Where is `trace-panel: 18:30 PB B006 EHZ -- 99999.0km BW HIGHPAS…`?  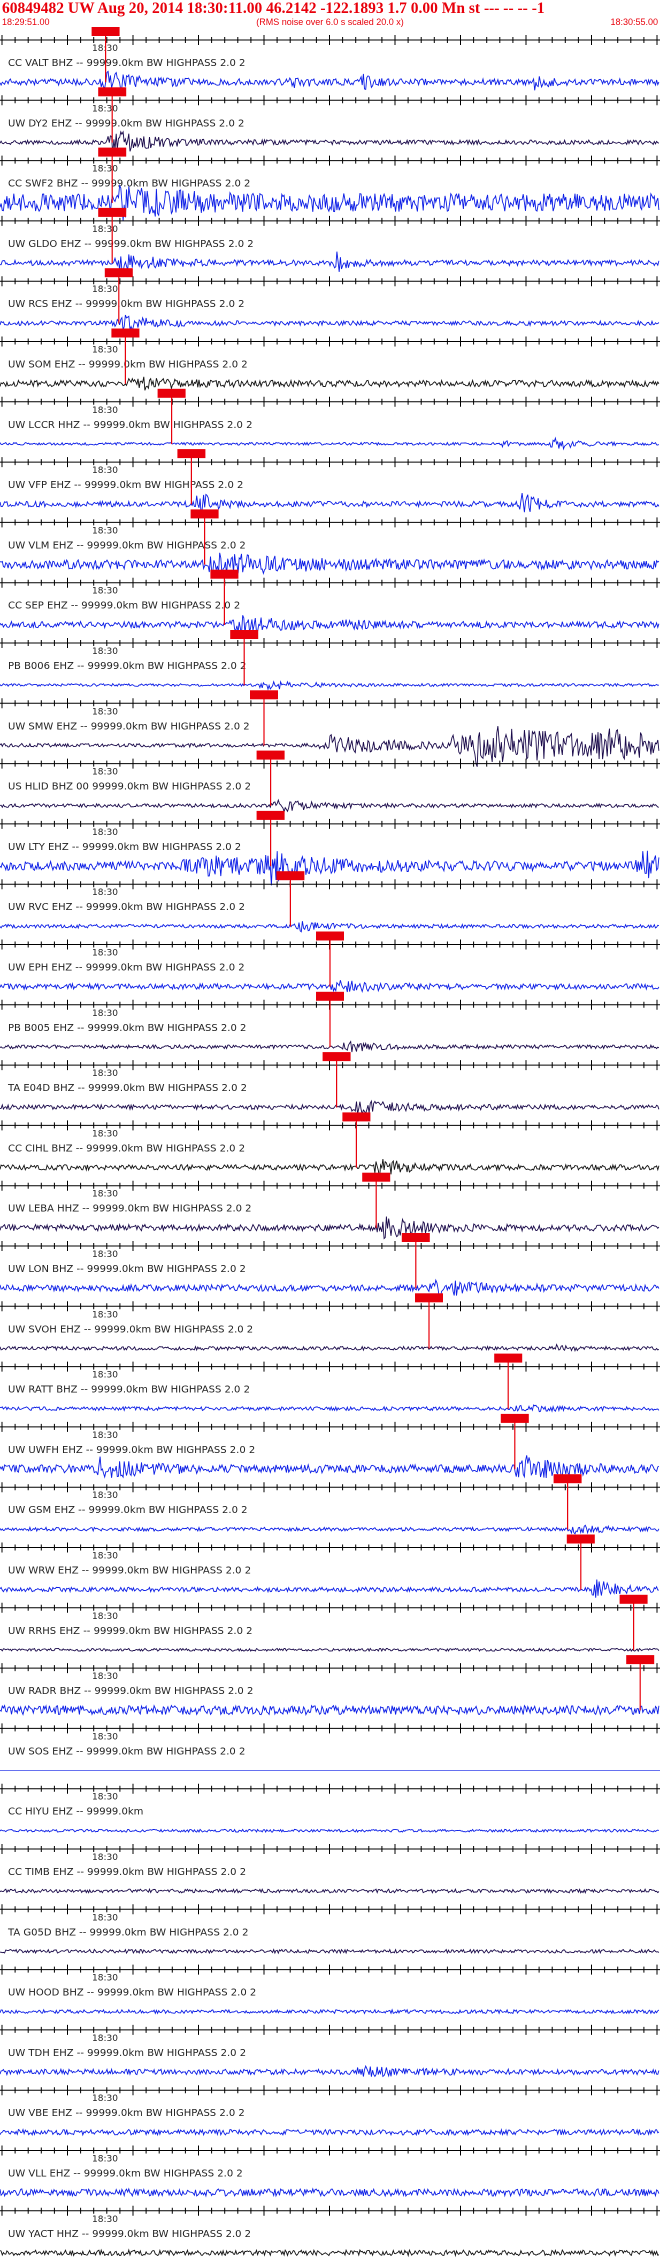 trace-panel: 18:30 PB B006 EHZ -- 99999.0km BW HIGHPAS… is located at coordinates (330, 660).